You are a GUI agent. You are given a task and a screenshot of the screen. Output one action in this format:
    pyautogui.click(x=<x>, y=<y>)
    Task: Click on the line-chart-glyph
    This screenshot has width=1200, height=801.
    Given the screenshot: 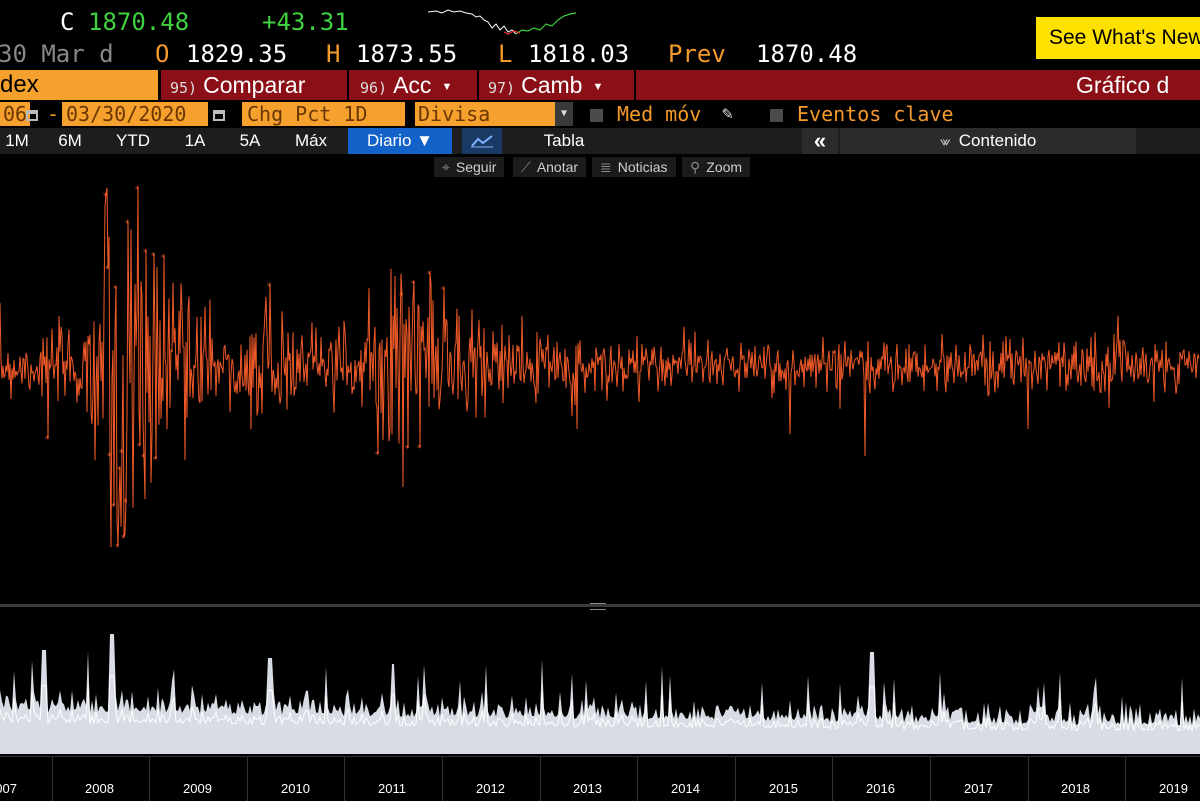 What is the action you would take?
    pyautogui.click(x=482, y=141)
    